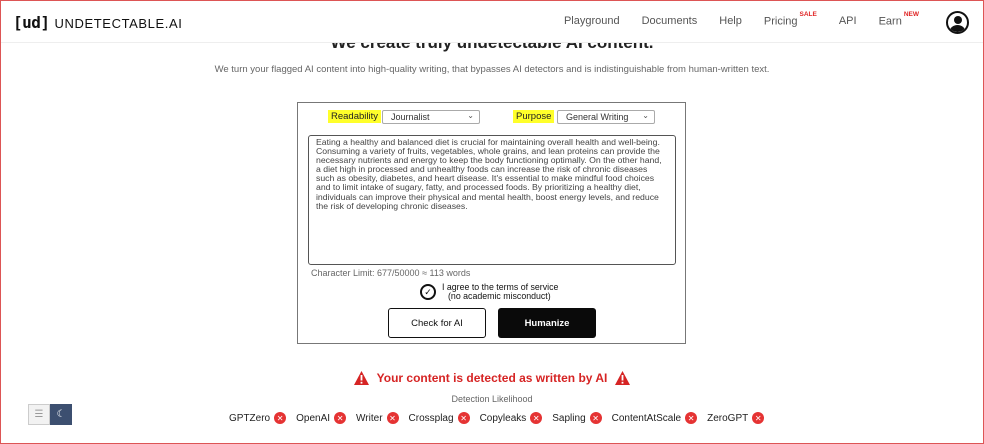 This screenshot has width=984, height=444. Describe the element at coordinates (569, 418) in the screenshot. I see `detector-name: Sapling` at that location.